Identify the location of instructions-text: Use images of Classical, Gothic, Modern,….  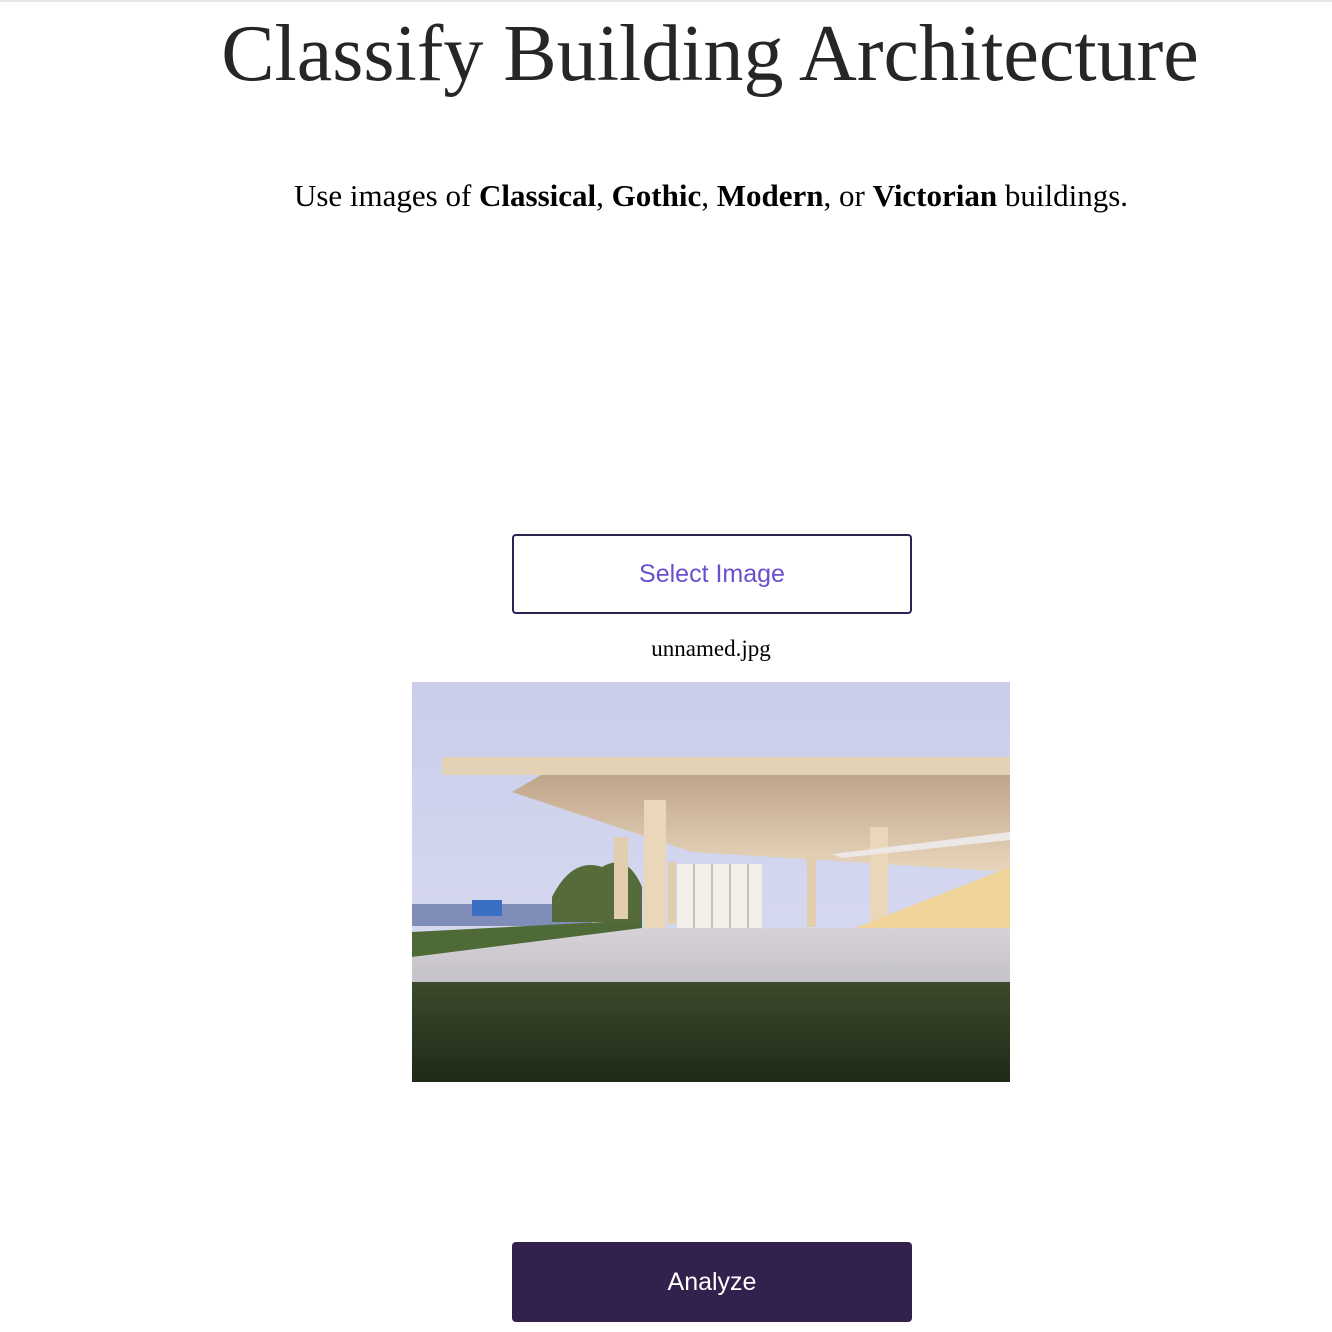
(666, 196).